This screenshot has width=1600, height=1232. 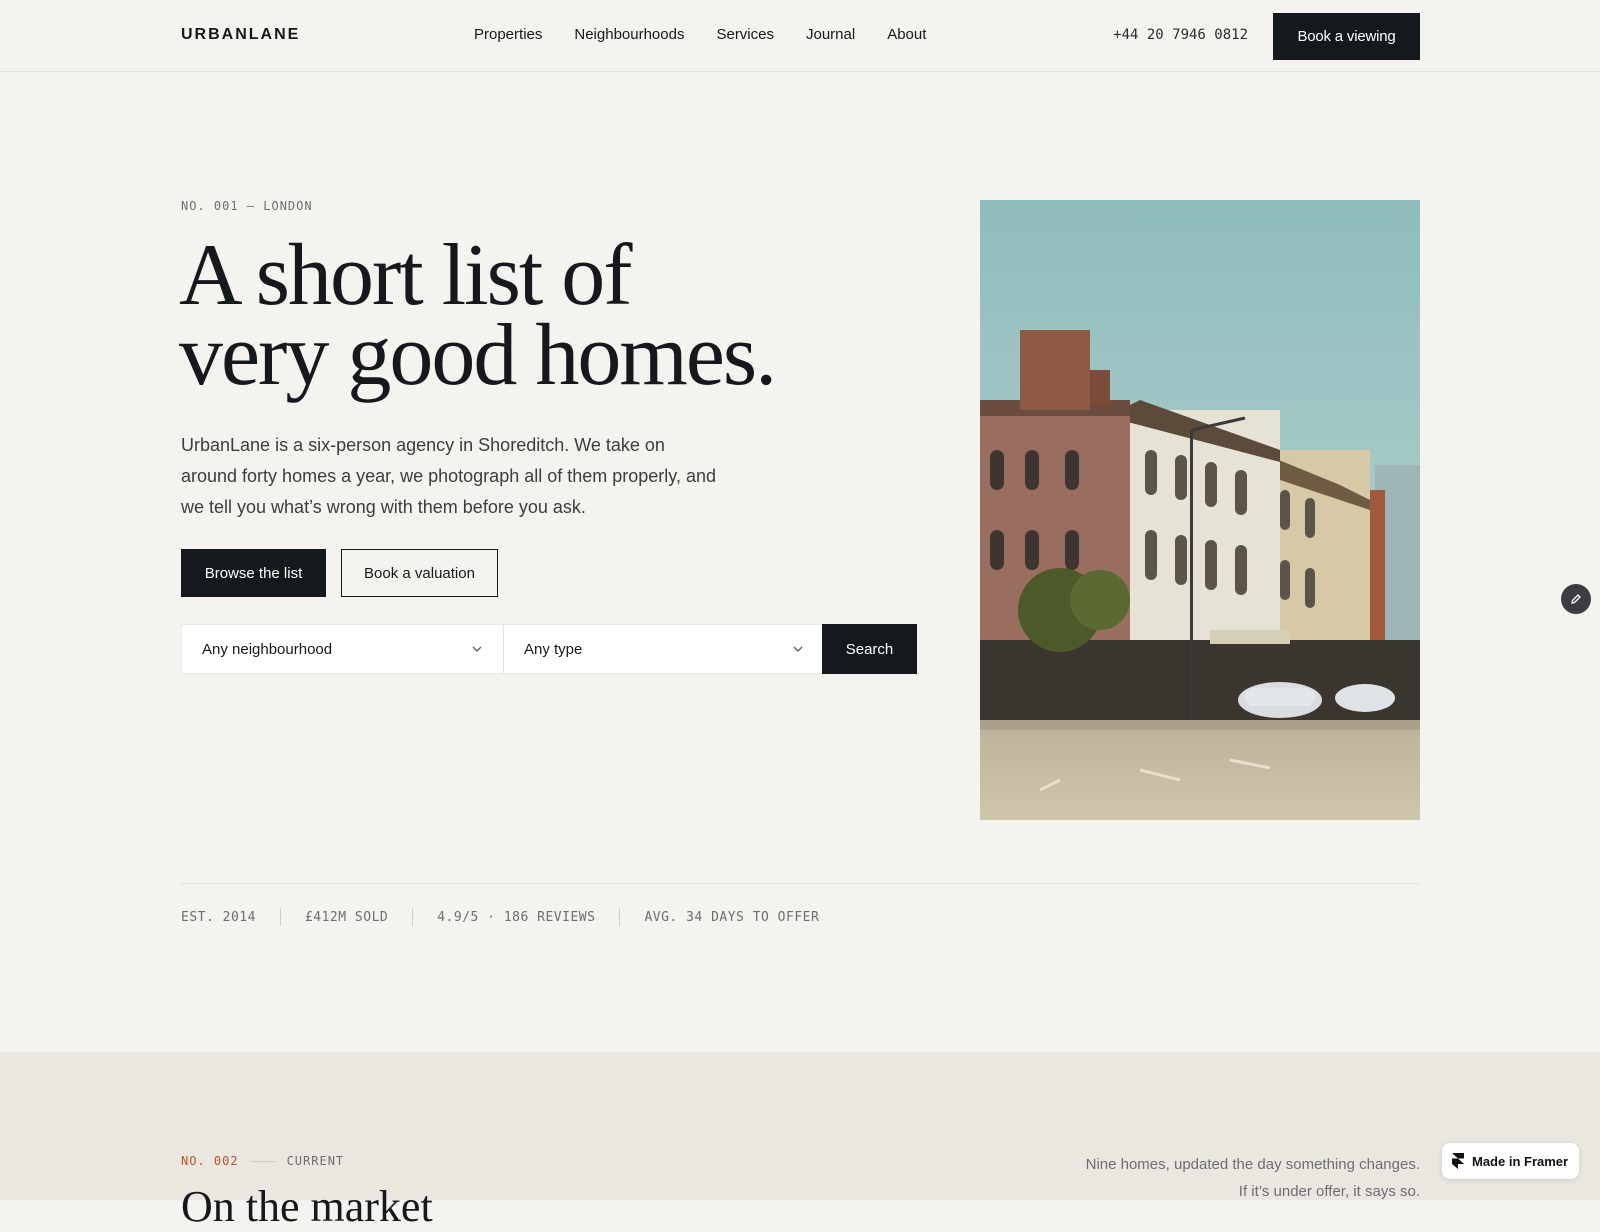 What do you see at coordinates (553, 649) in the screenshot?
I see `type-select-value: Any type` at bounding box center [553, 649].